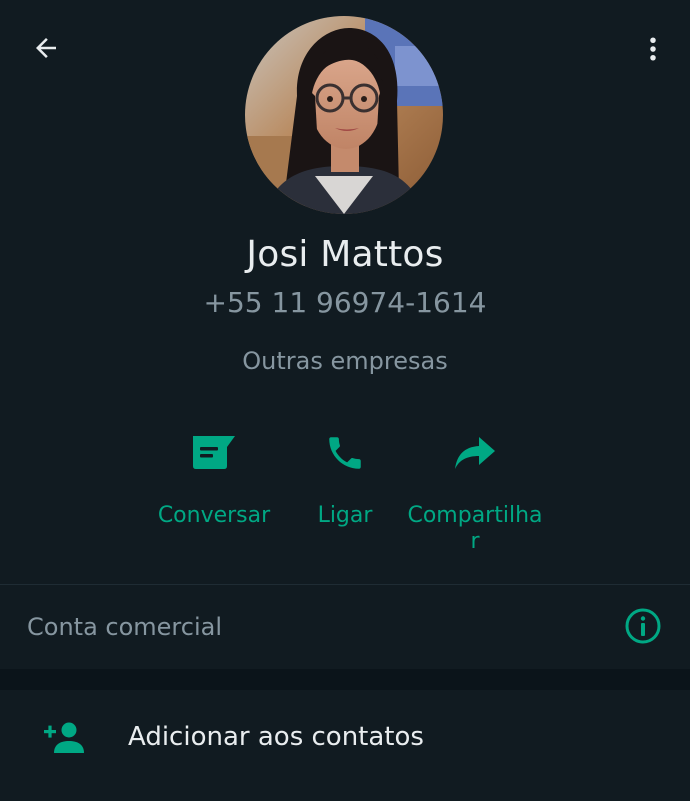 The image size is (690, 801). I want to click on back-button, so click(46, 48).